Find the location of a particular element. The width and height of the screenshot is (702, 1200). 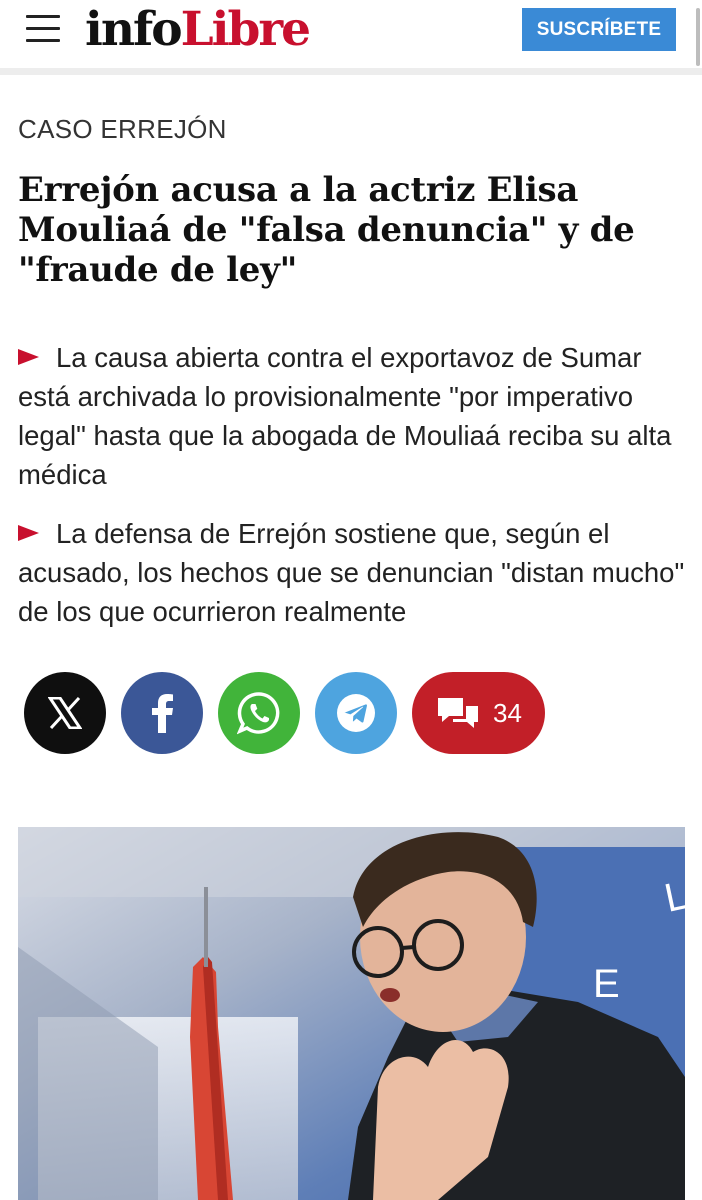

share-telegram-button is located at coordinates (356, 713).